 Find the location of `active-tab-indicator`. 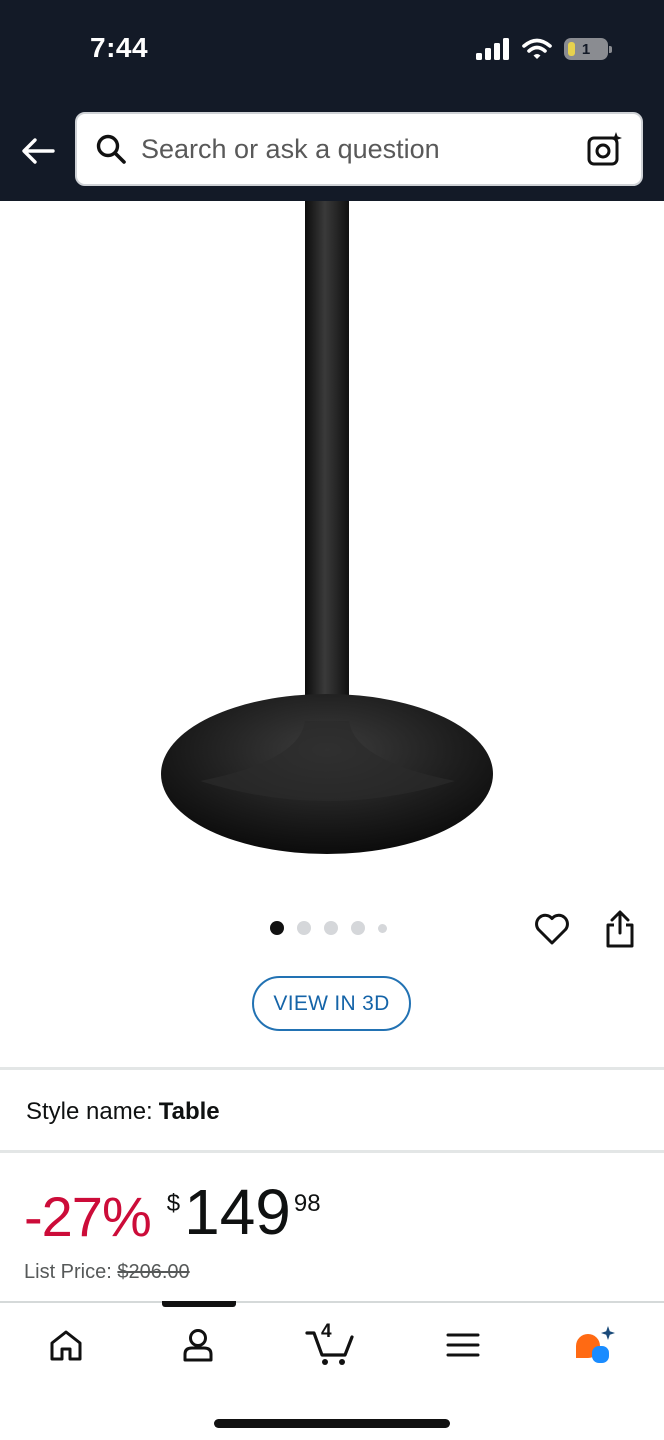

active-tab-indicator is located at coordinates (199, 1304).